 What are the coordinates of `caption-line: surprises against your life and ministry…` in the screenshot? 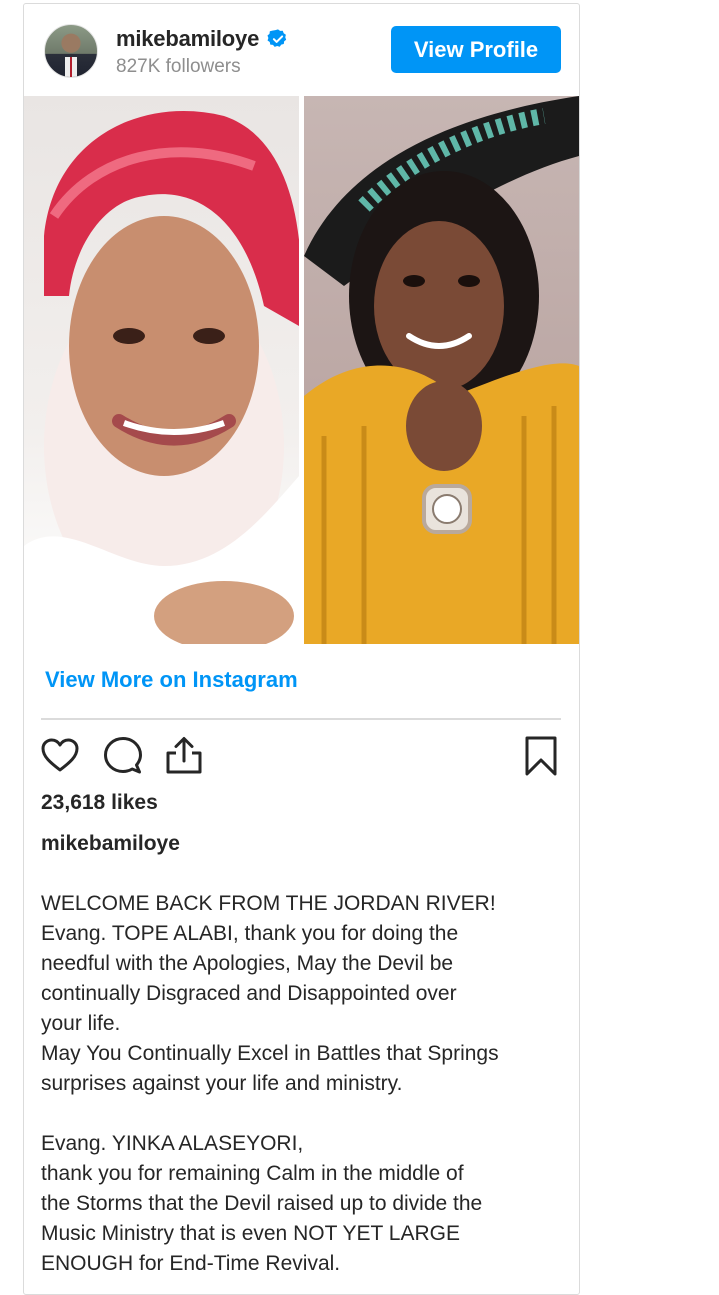 It's located at (222, 1083).